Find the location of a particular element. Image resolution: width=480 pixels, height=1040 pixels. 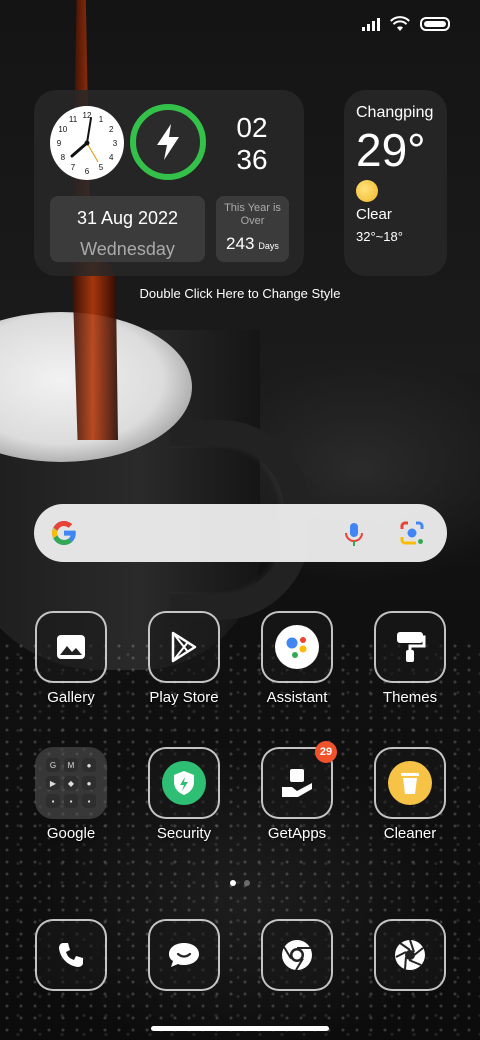

app-play-store: Play Store is located at coordinates (184, 658).